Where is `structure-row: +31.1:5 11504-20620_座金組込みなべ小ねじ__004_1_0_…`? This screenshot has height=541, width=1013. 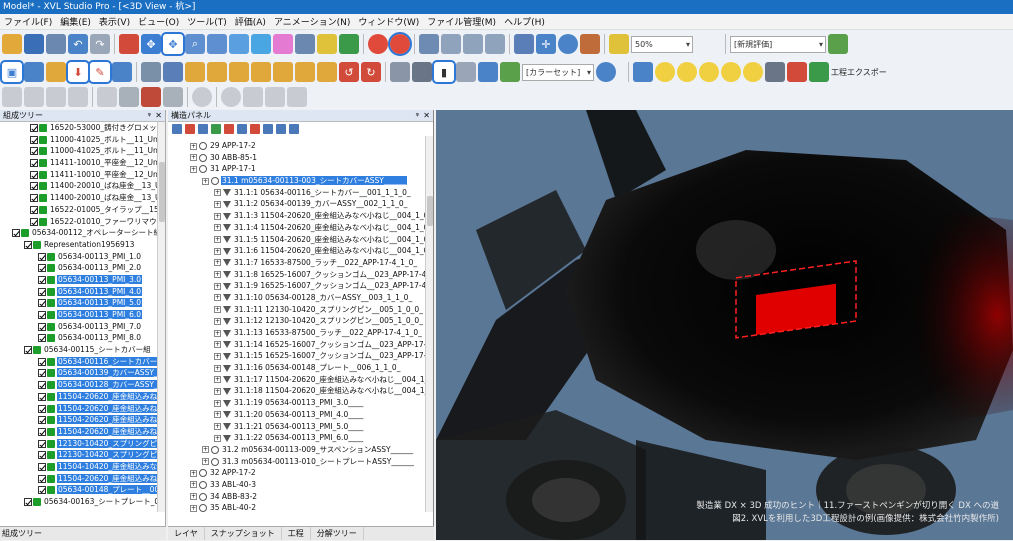
structure-row: +31.1:5 11504-20620_座金組込みなべ小ねじ__004_1_0_… is located at coordinates (296, 240).